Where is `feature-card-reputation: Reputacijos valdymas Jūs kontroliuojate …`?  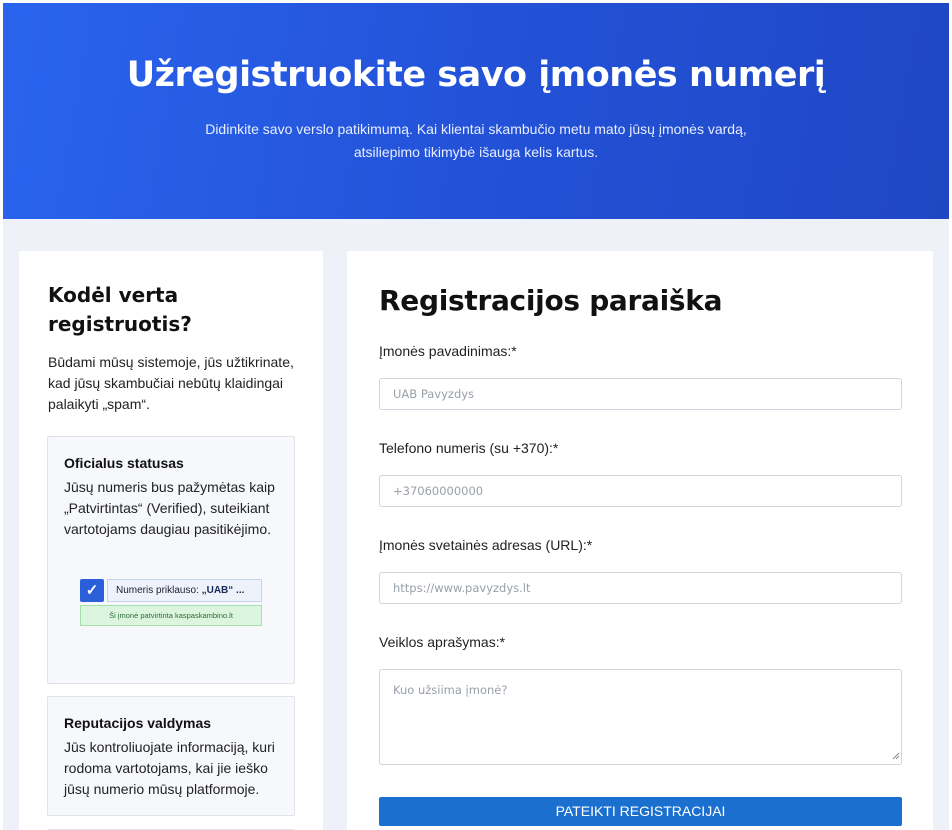
feature-card-reputation: Reputacijos valdymas Jūs kontroliuojate … is located at coordinates (171, 756).